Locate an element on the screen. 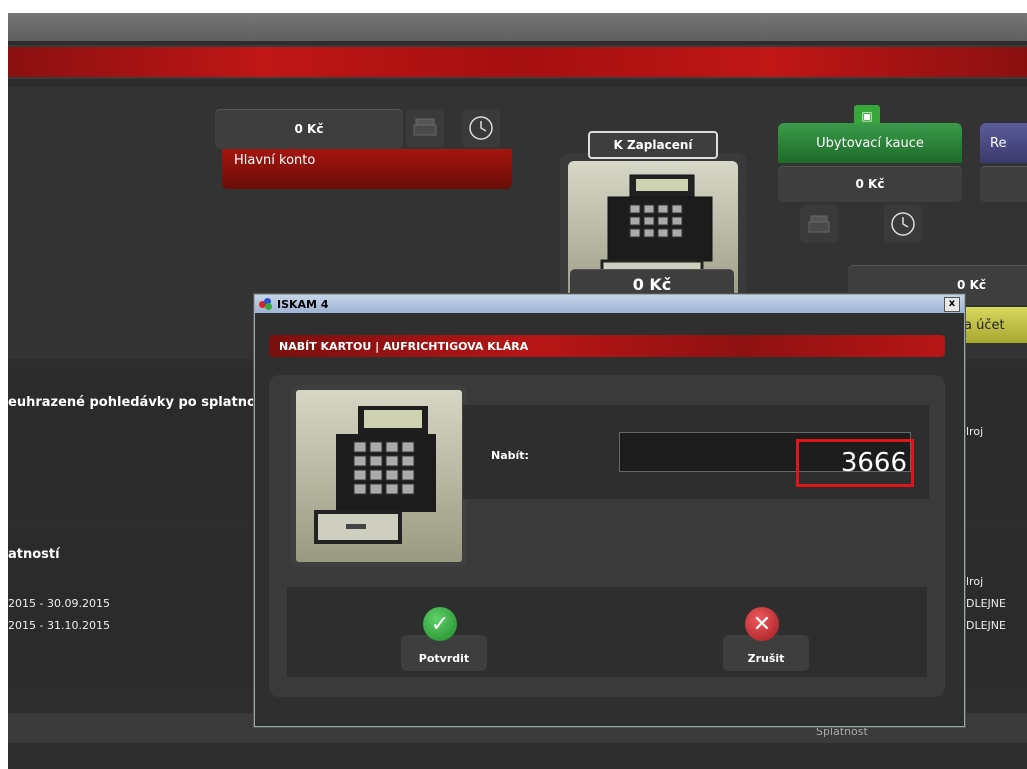 This screenshot has height=769, width=1027. yellow-account-label: a účet is located at coordinates (992, 325).